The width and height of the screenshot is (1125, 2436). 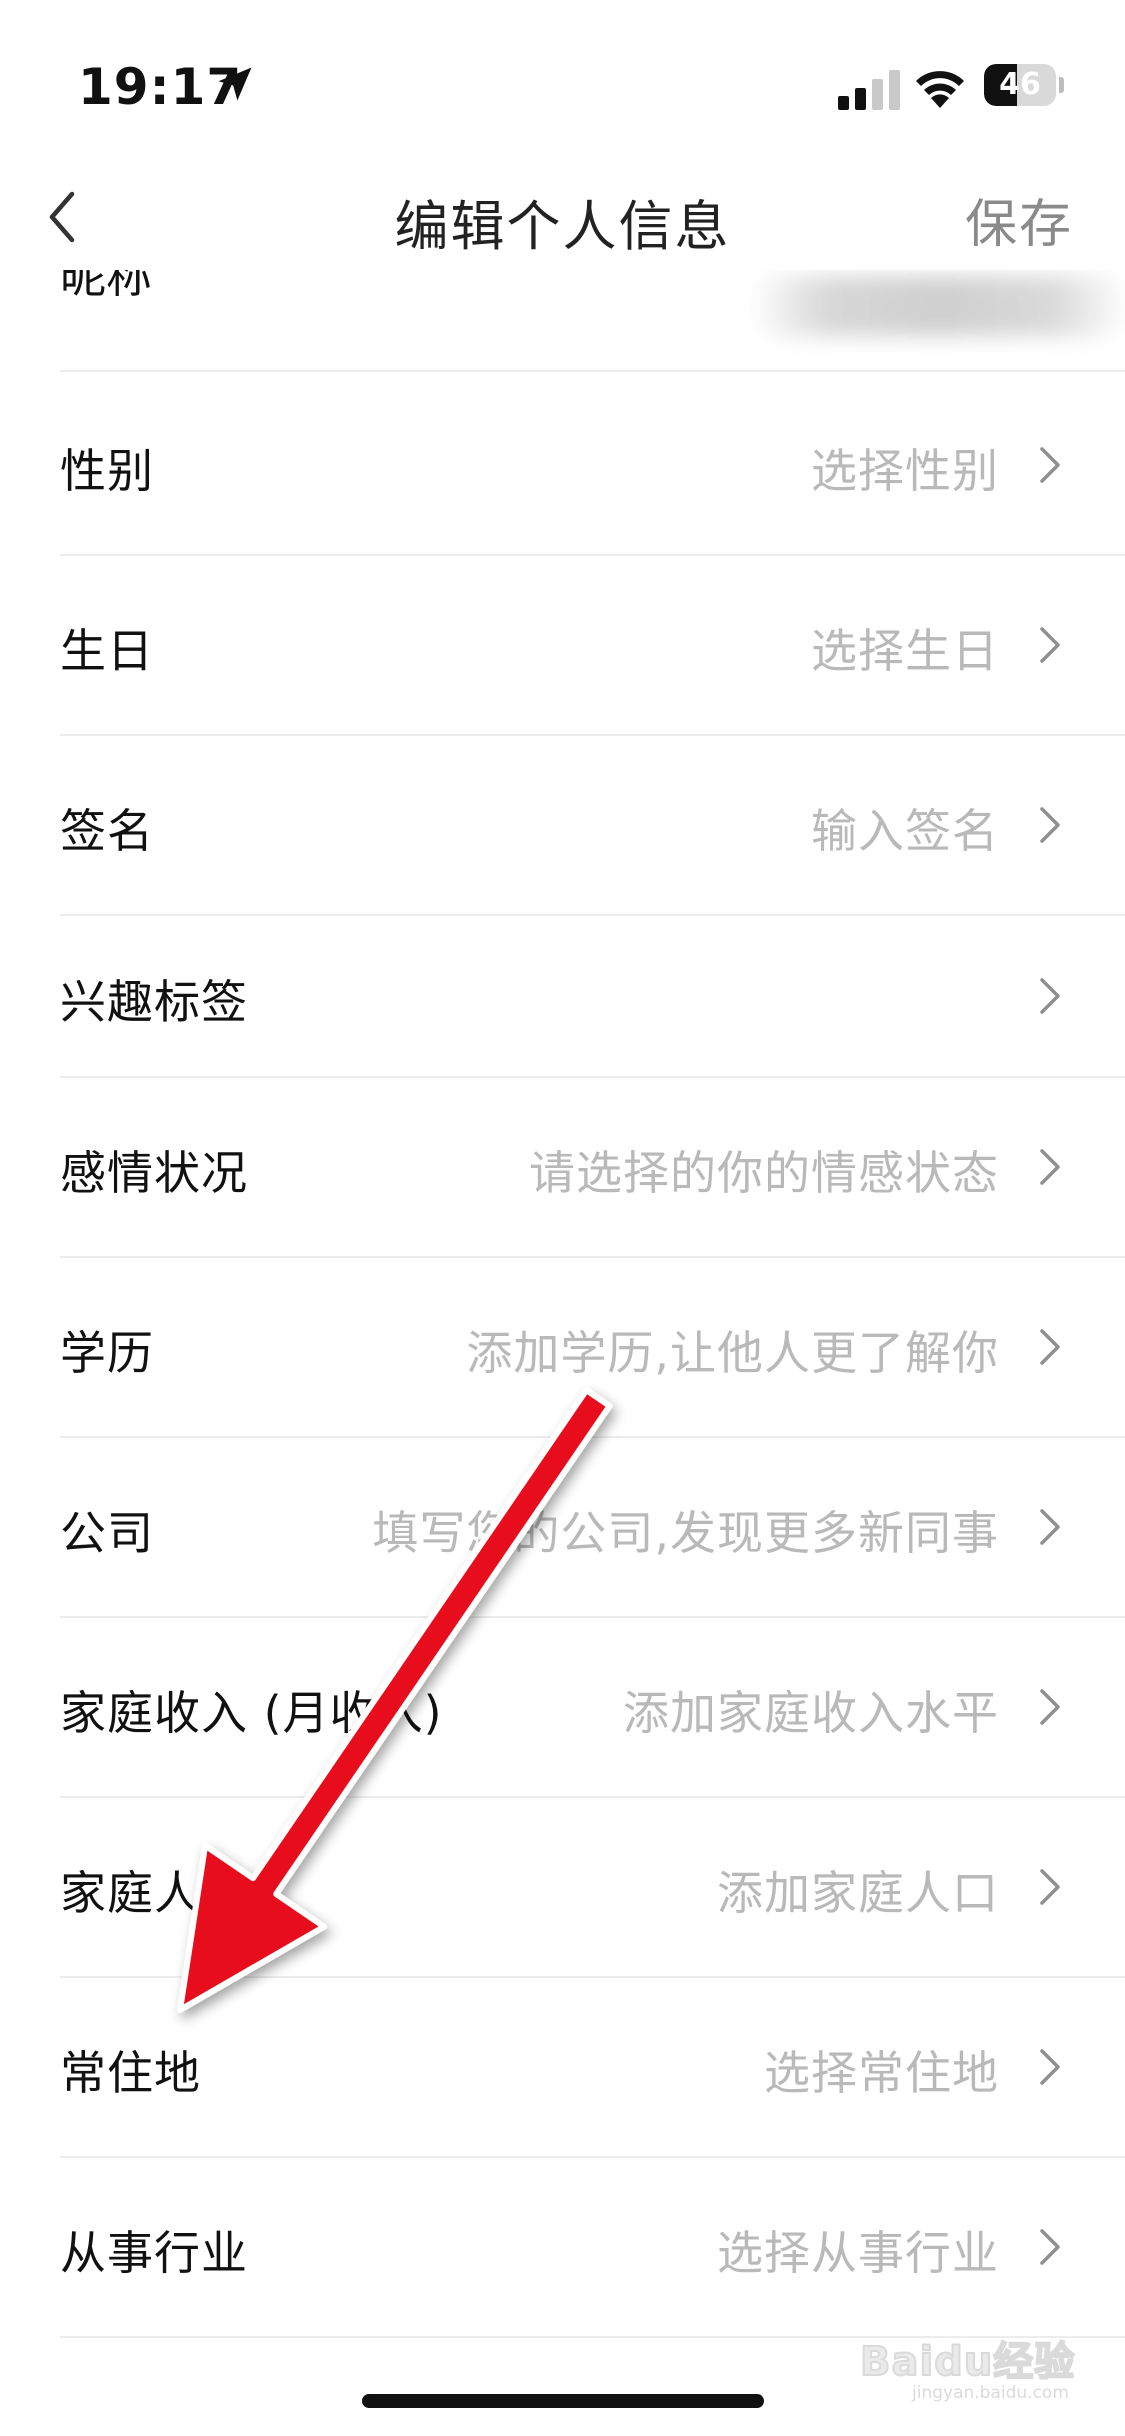 What do you see at coordinates (1019, 219) in the screenshot?
I see `save-button: 保存` at bounding box center [1019, 219].